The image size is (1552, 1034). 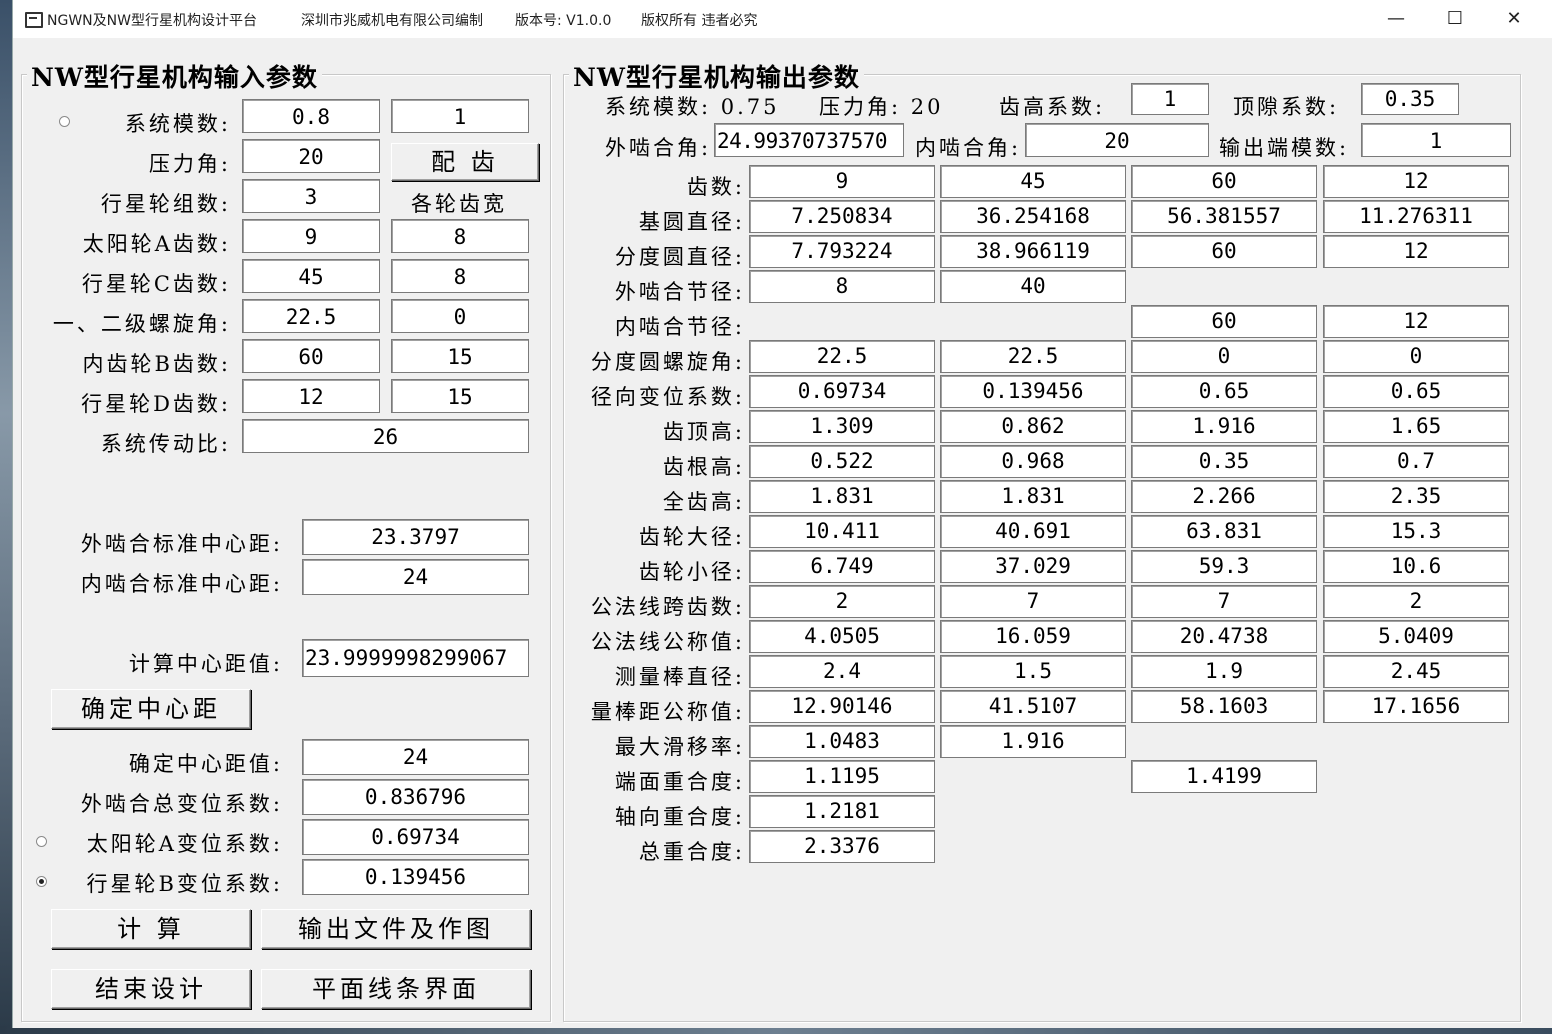 I want to click on output-cell: 6.749, so click(x=842, y=566).